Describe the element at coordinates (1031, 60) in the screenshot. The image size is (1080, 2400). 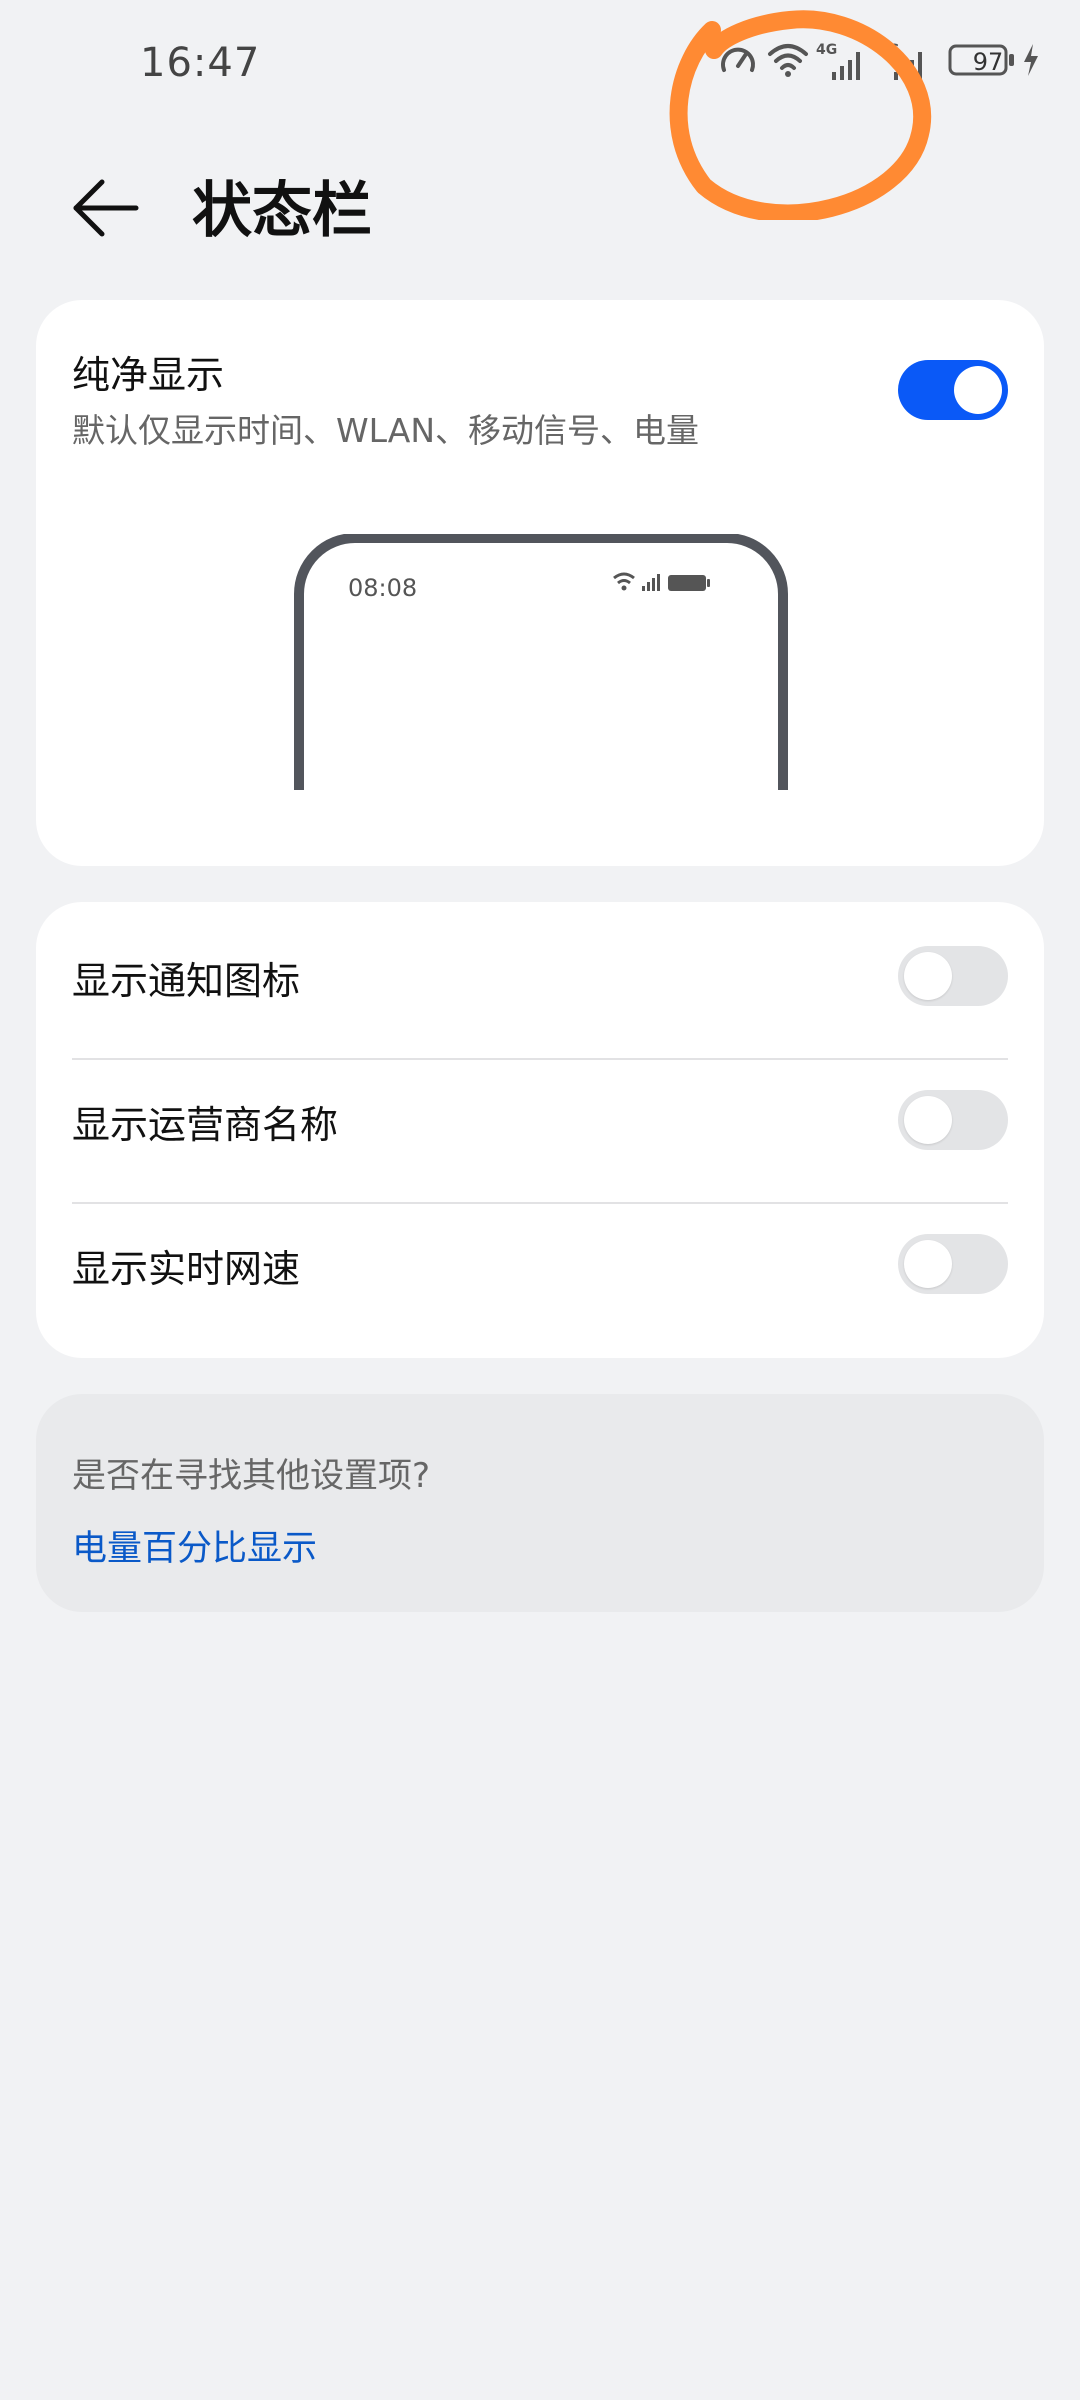
I see `charging-icon` at that location.